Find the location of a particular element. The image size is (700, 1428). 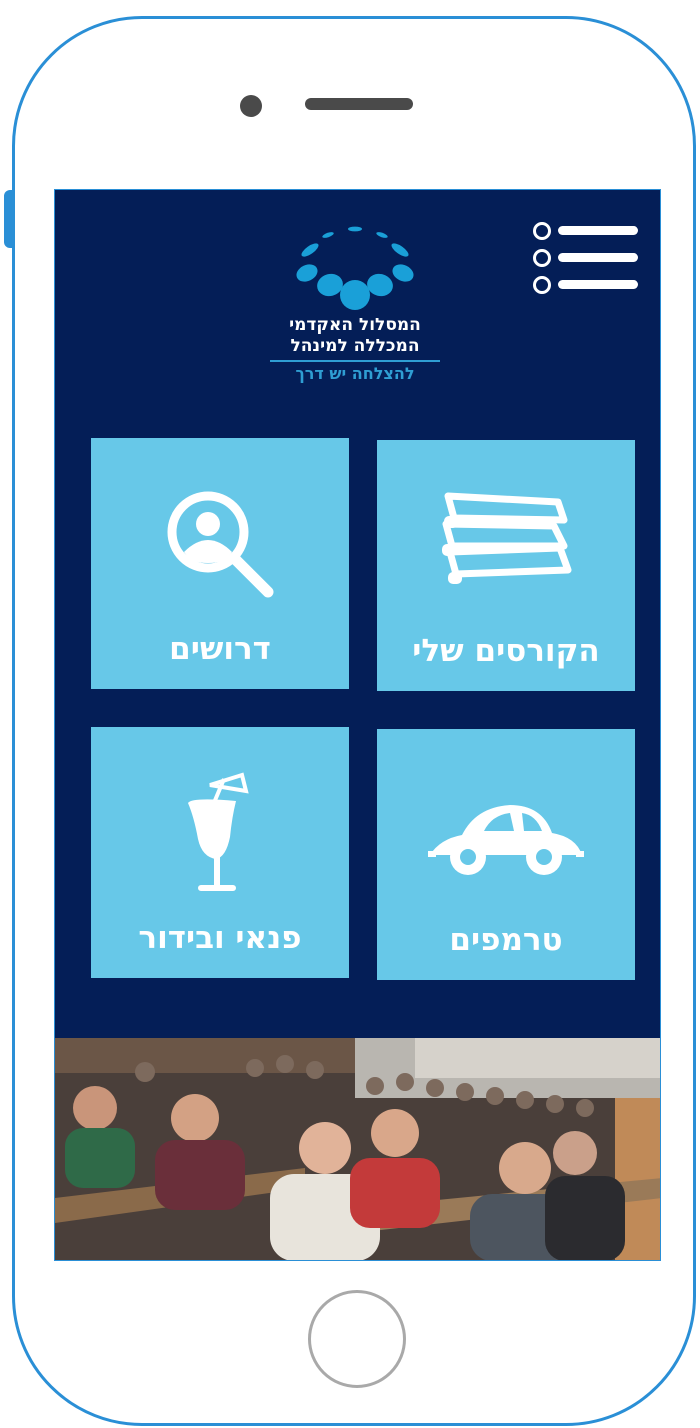

logo-dots-icon is located at coordinates (355, 268).